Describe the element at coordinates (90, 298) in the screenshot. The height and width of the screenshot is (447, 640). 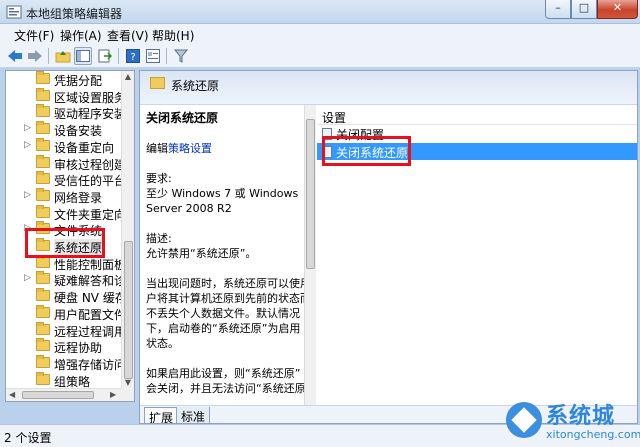
I see `tree-item-label: 硬盘 NV 缓存` at that location.